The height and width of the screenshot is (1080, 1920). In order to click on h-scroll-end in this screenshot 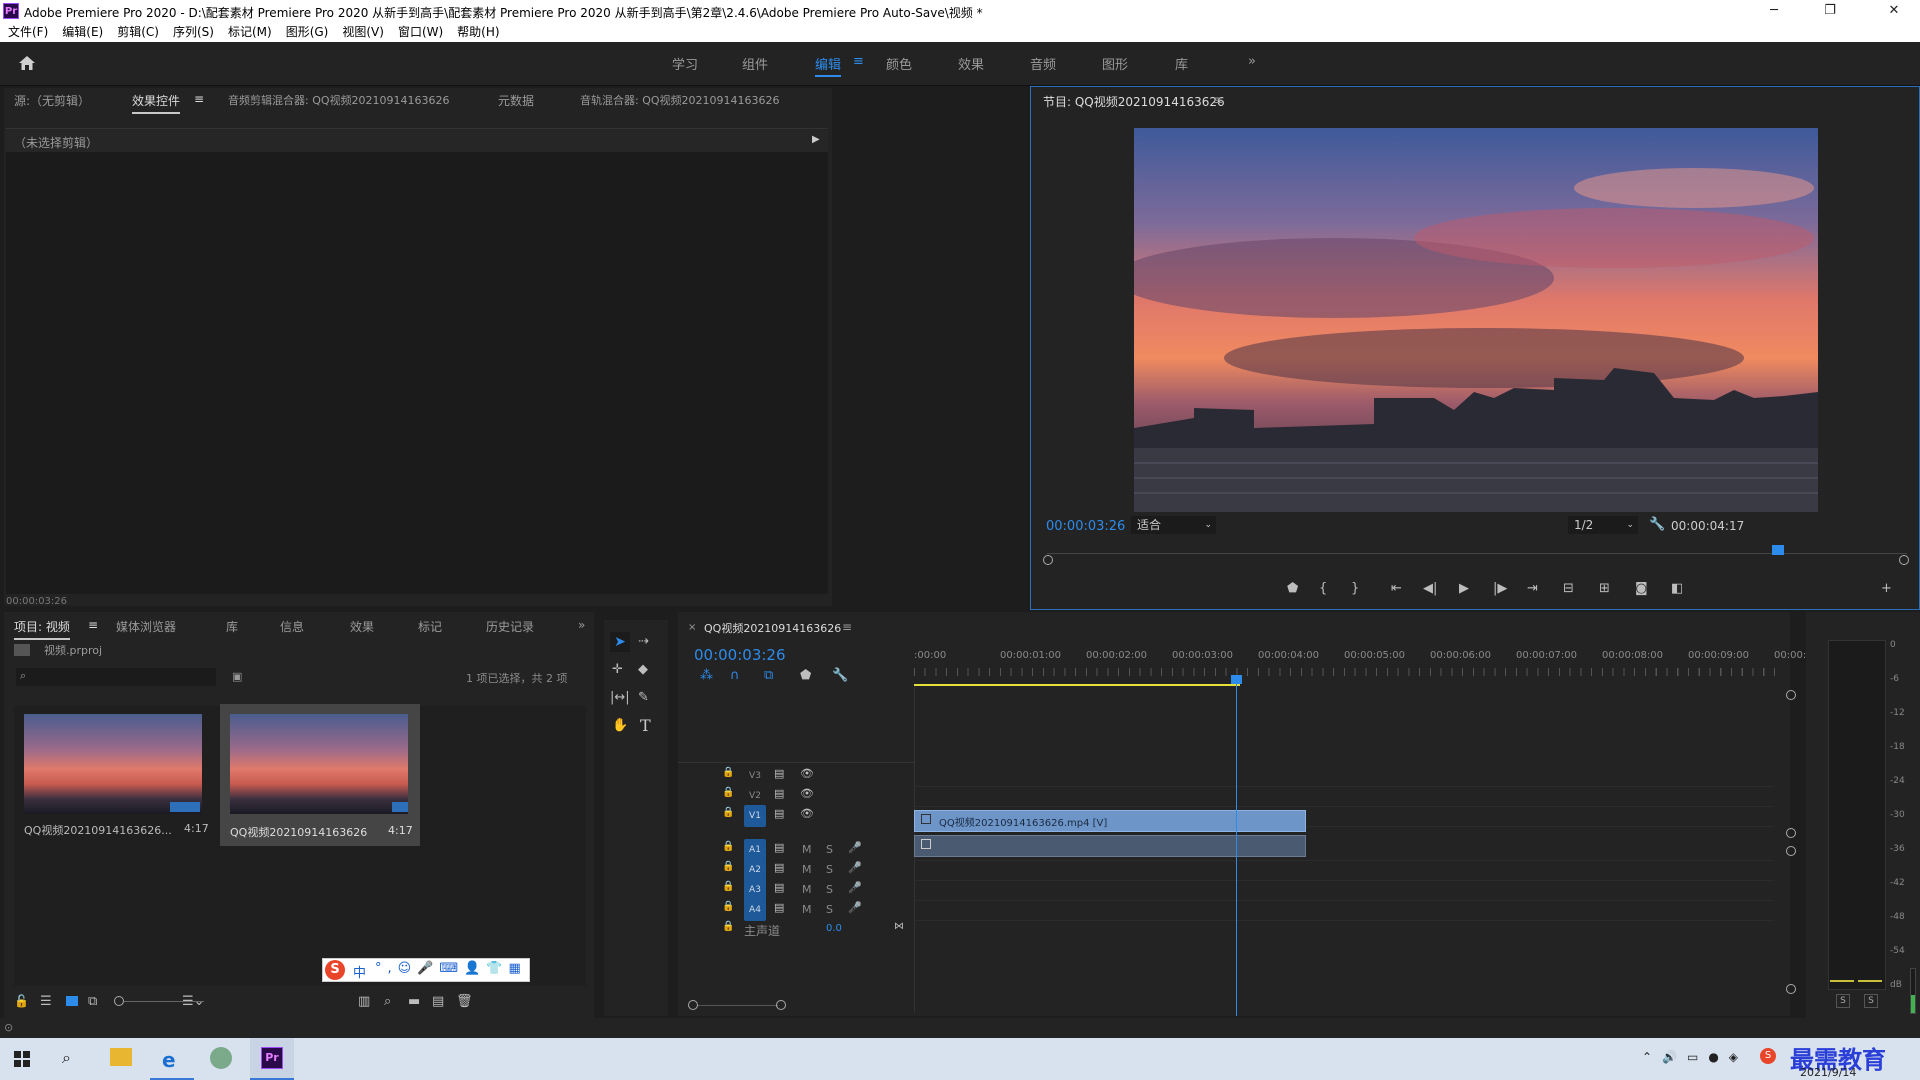, I will do `click(781, 1005)`.